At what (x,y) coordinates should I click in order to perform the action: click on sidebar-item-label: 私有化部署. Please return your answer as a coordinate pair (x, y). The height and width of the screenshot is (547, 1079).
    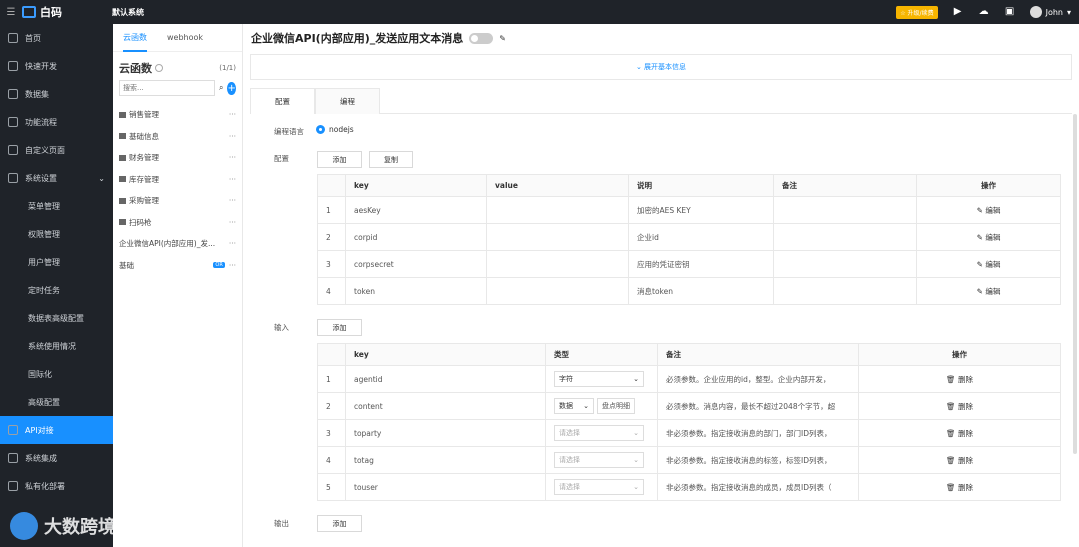
    Looking at the image, I should click on (45, 486).